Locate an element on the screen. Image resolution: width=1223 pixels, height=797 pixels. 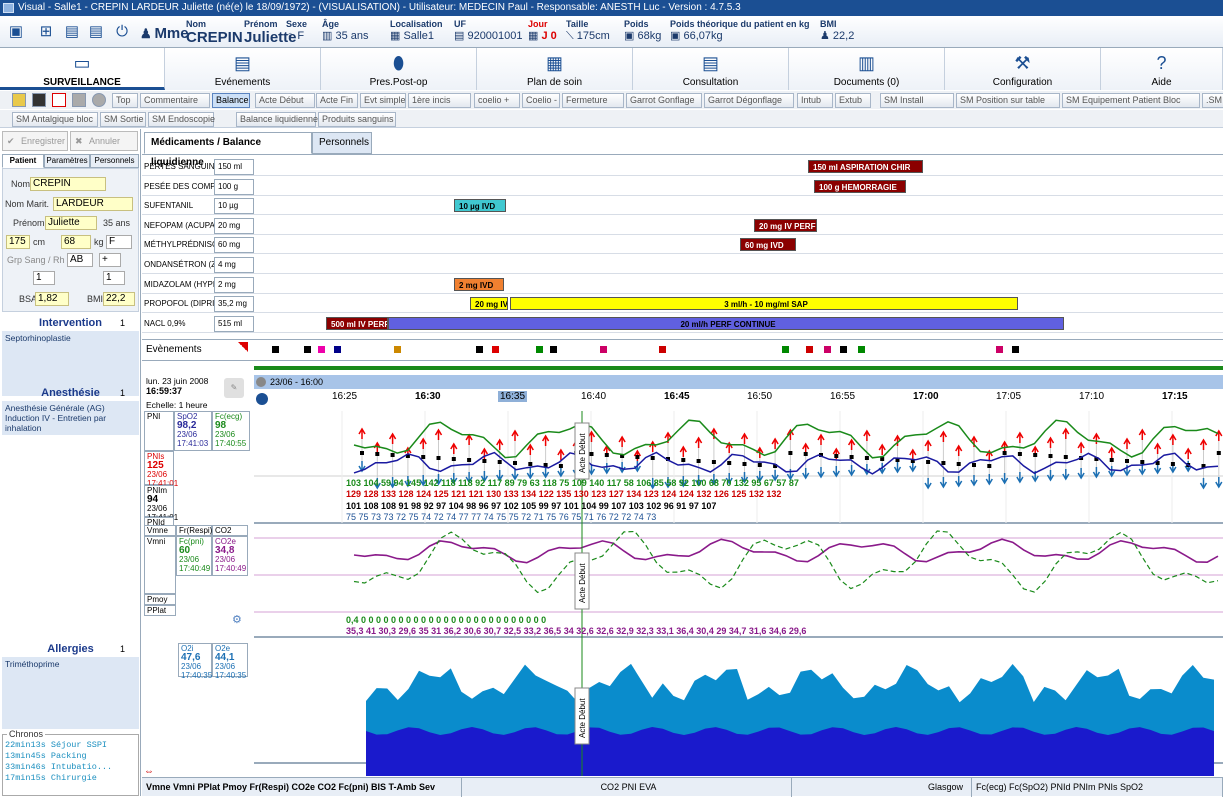
ptab-personnels: Personnels is located at coordinates (114, 161).